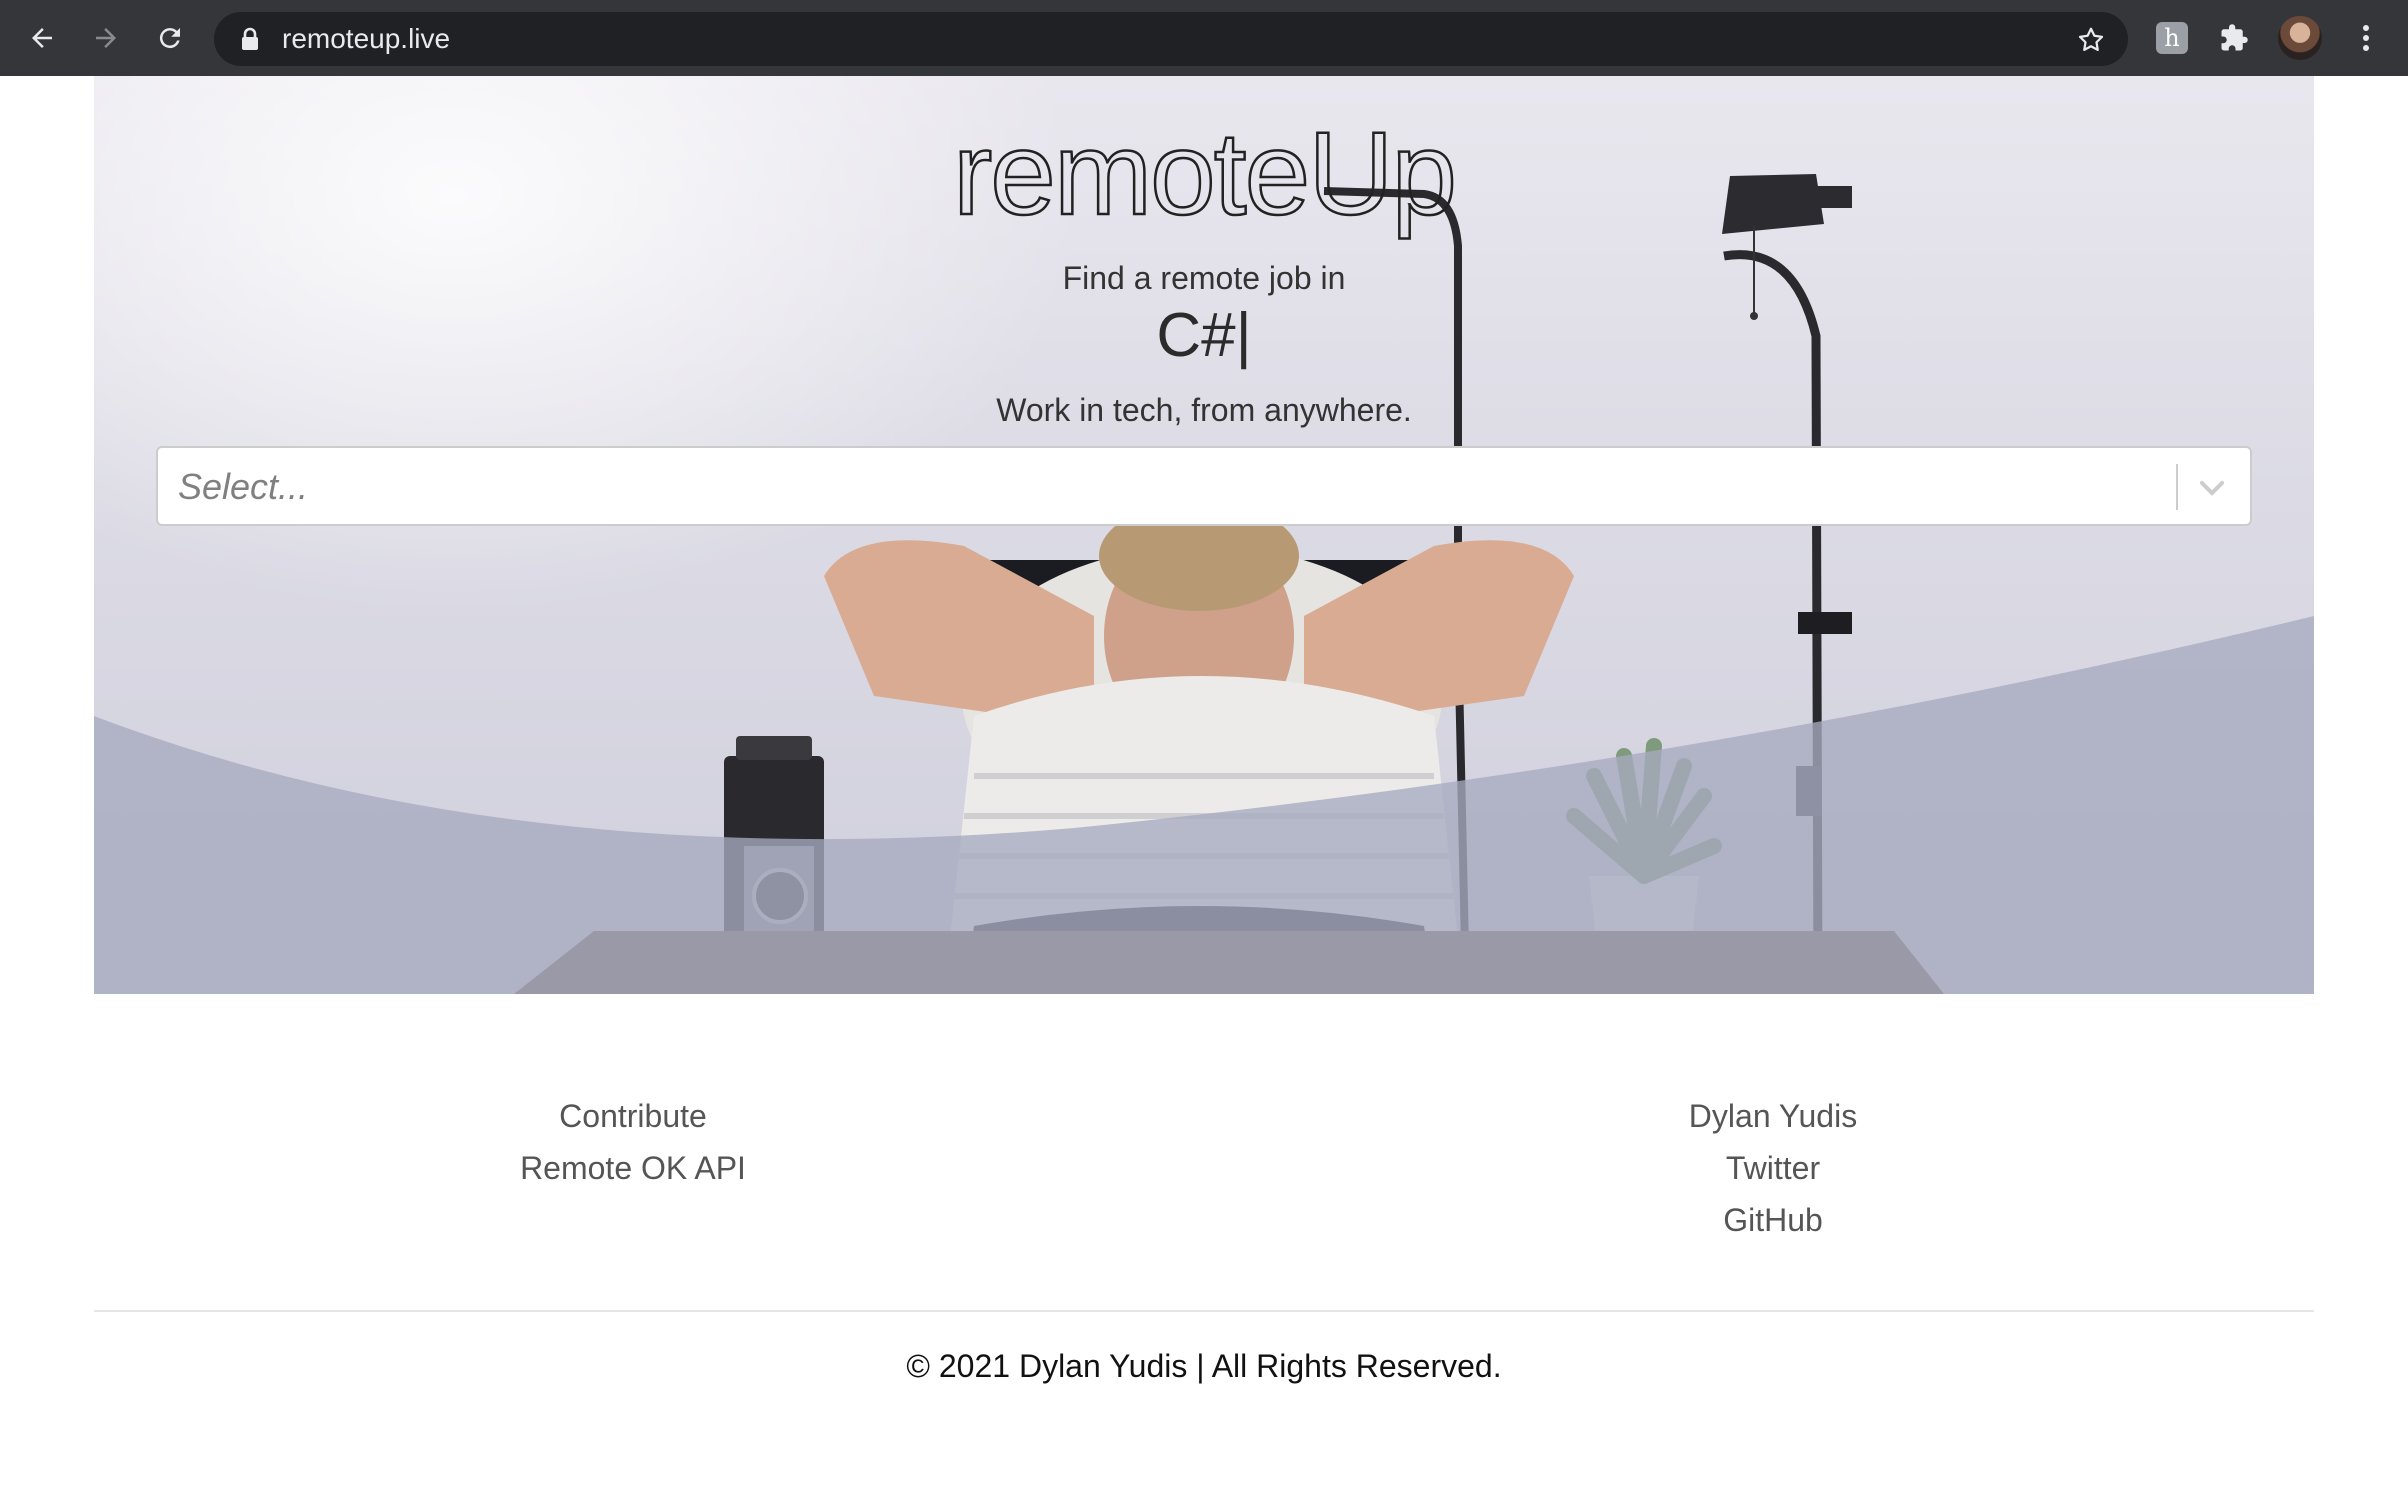 Image resolution: width=2408 pixels, height=1488 pixels. I want to click on chevron-down-icon, so click(2212, 488).